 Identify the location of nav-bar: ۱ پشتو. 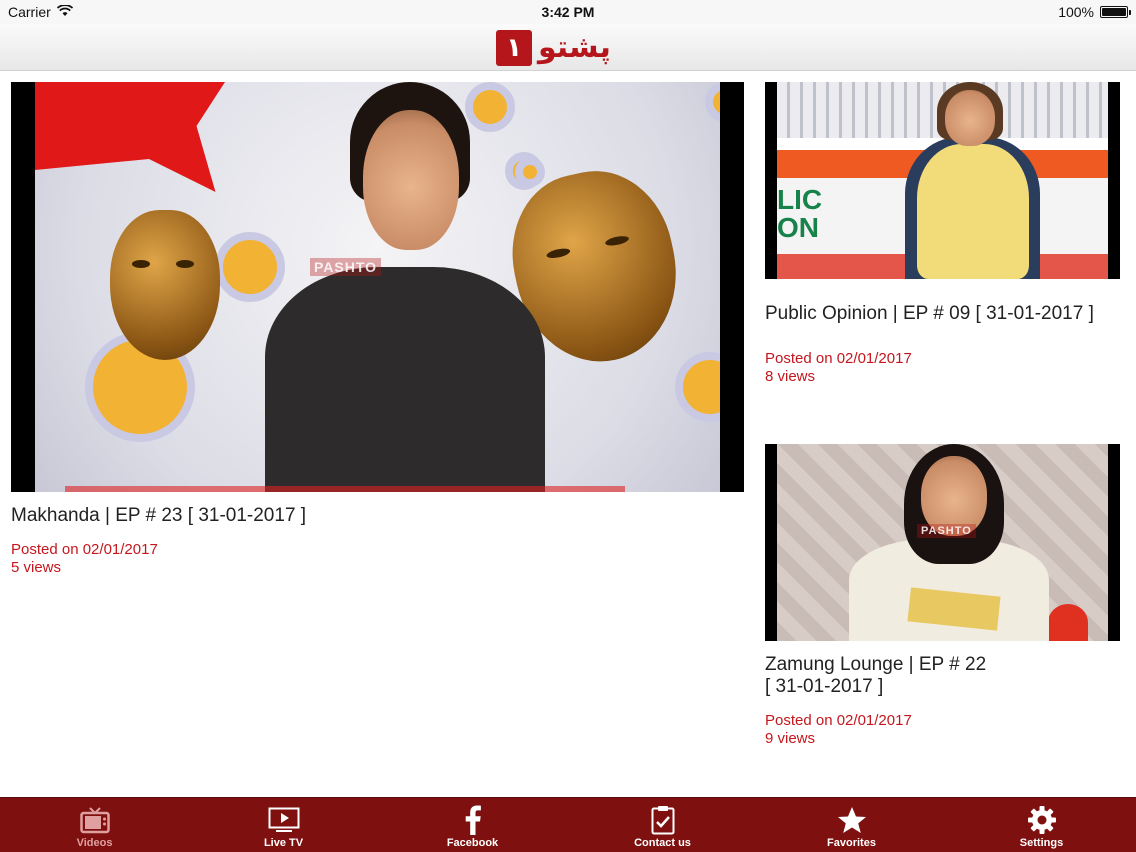
(568, 47).